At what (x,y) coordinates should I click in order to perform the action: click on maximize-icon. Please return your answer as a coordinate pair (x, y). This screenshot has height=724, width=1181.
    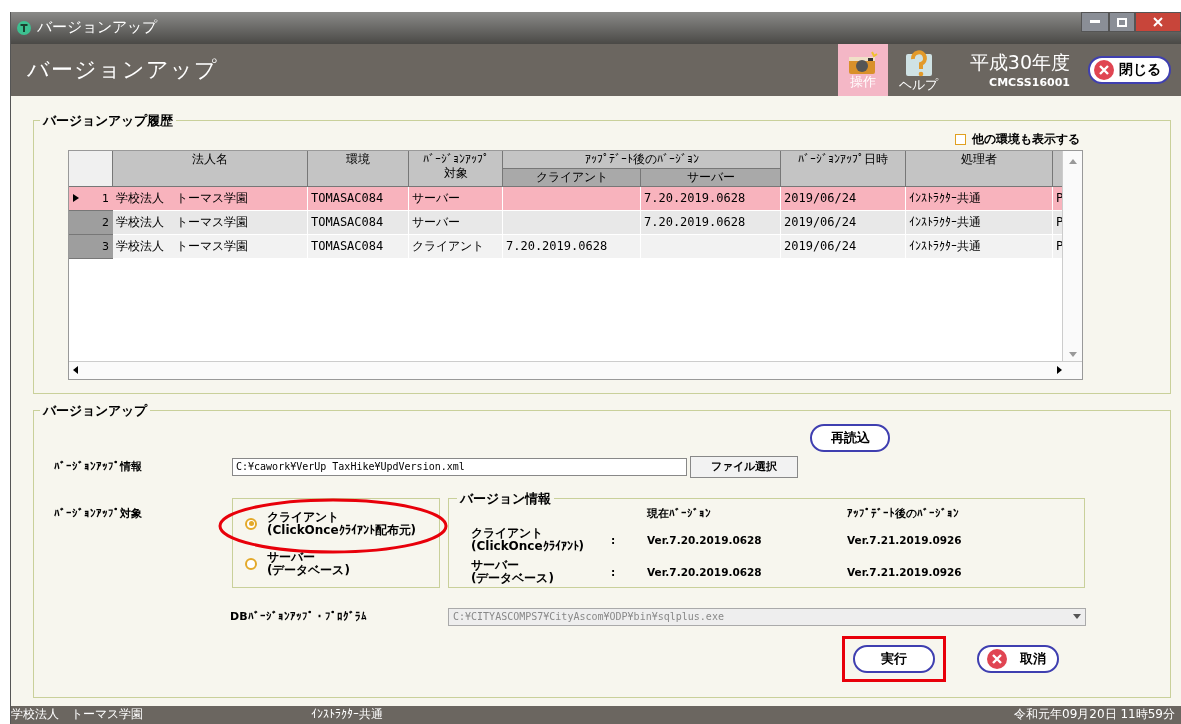
    Looking at the image, I should click on (1122, 22).